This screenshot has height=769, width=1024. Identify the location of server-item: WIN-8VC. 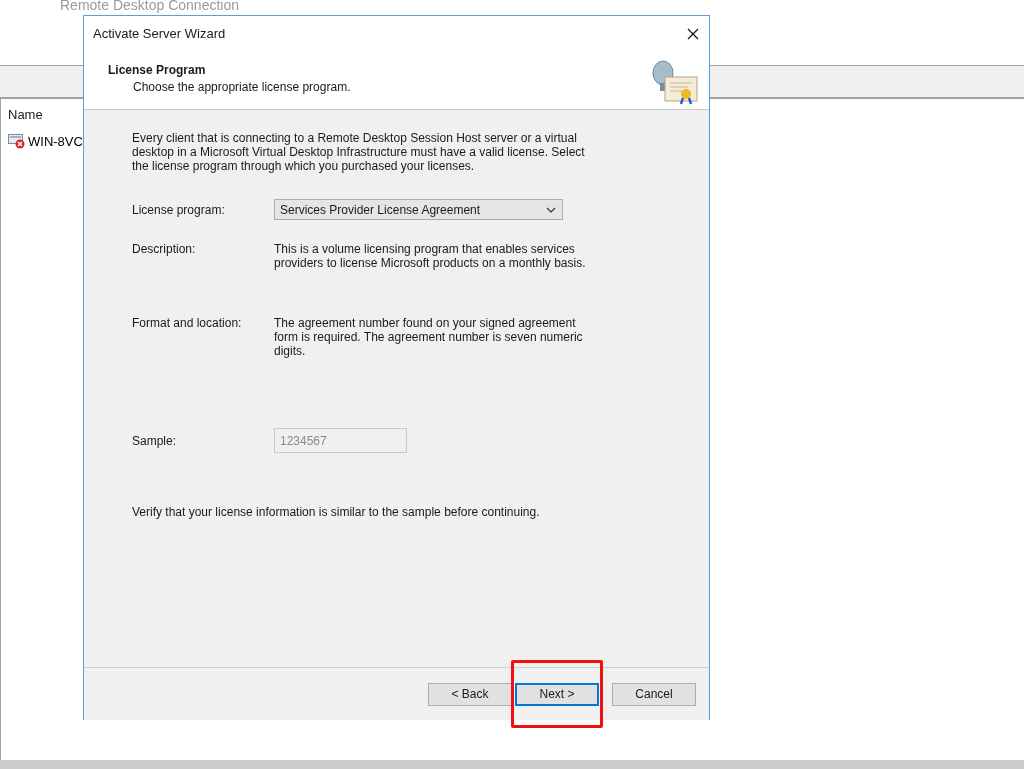
(55, 141).